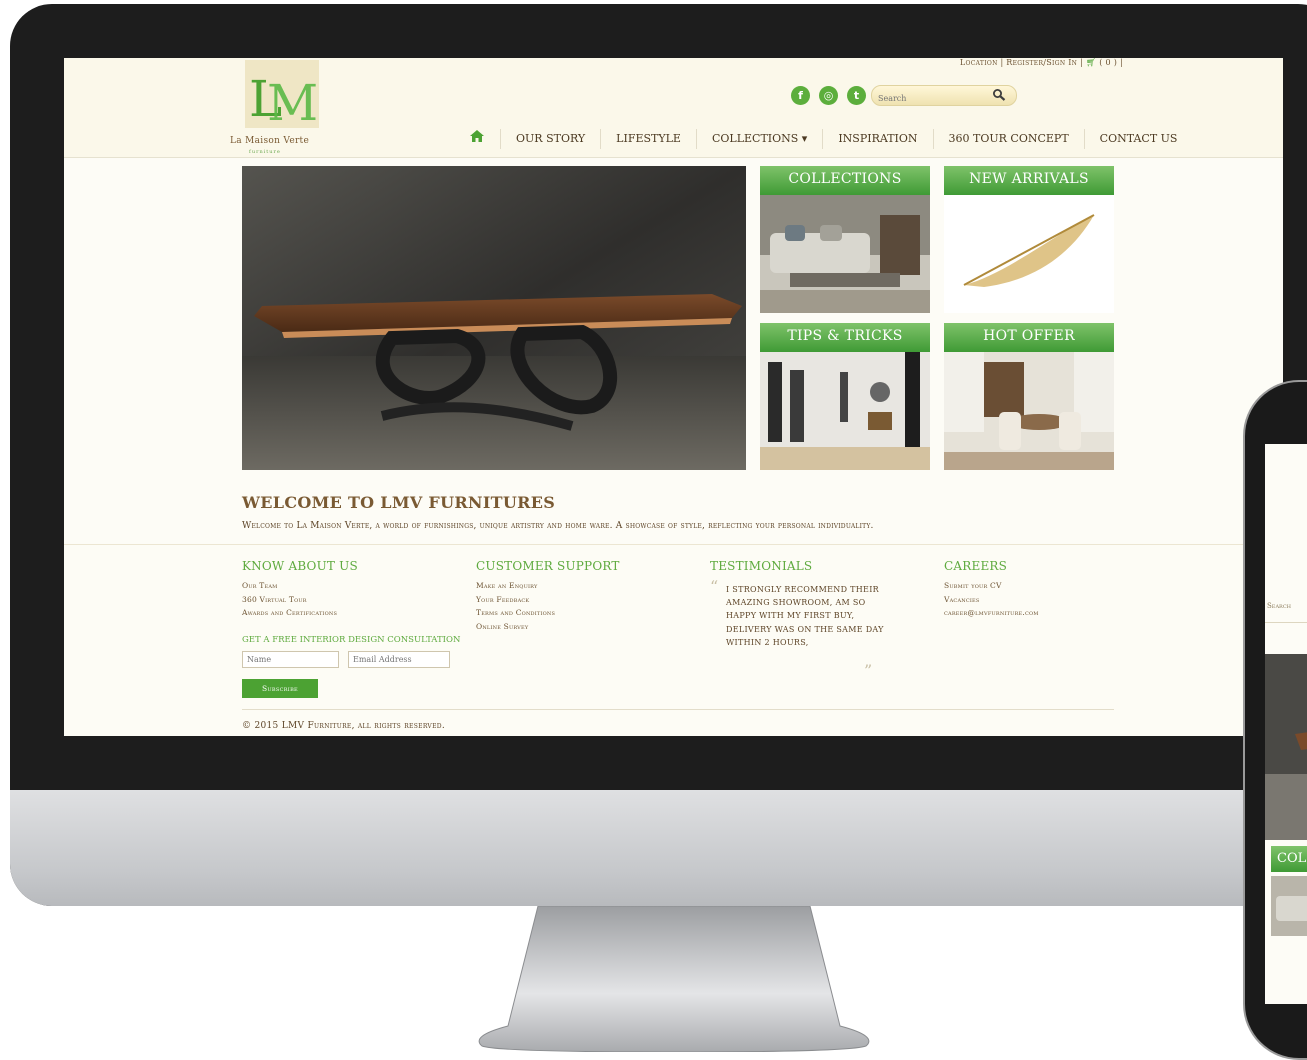 The image size is (1307, 1060). What do you see at coordinates (351, 640) in the screenshot?
I see `consultation-title: GET A FREE INTERIOR DESIGN CONSULTATION` at bounding box center [351, 640].